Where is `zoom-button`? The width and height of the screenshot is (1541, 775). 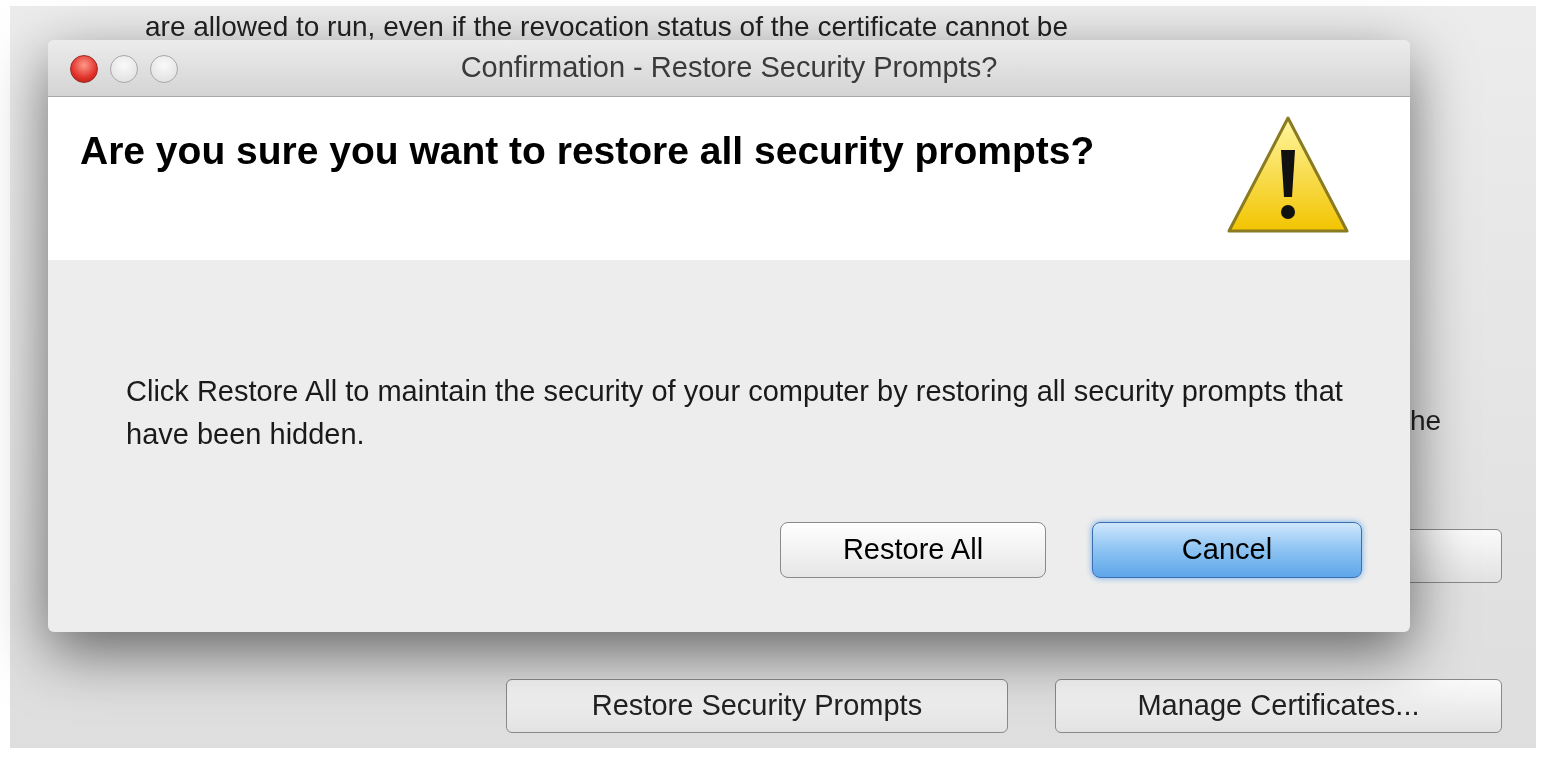
zoom-button is located at coordinates (164, 69).